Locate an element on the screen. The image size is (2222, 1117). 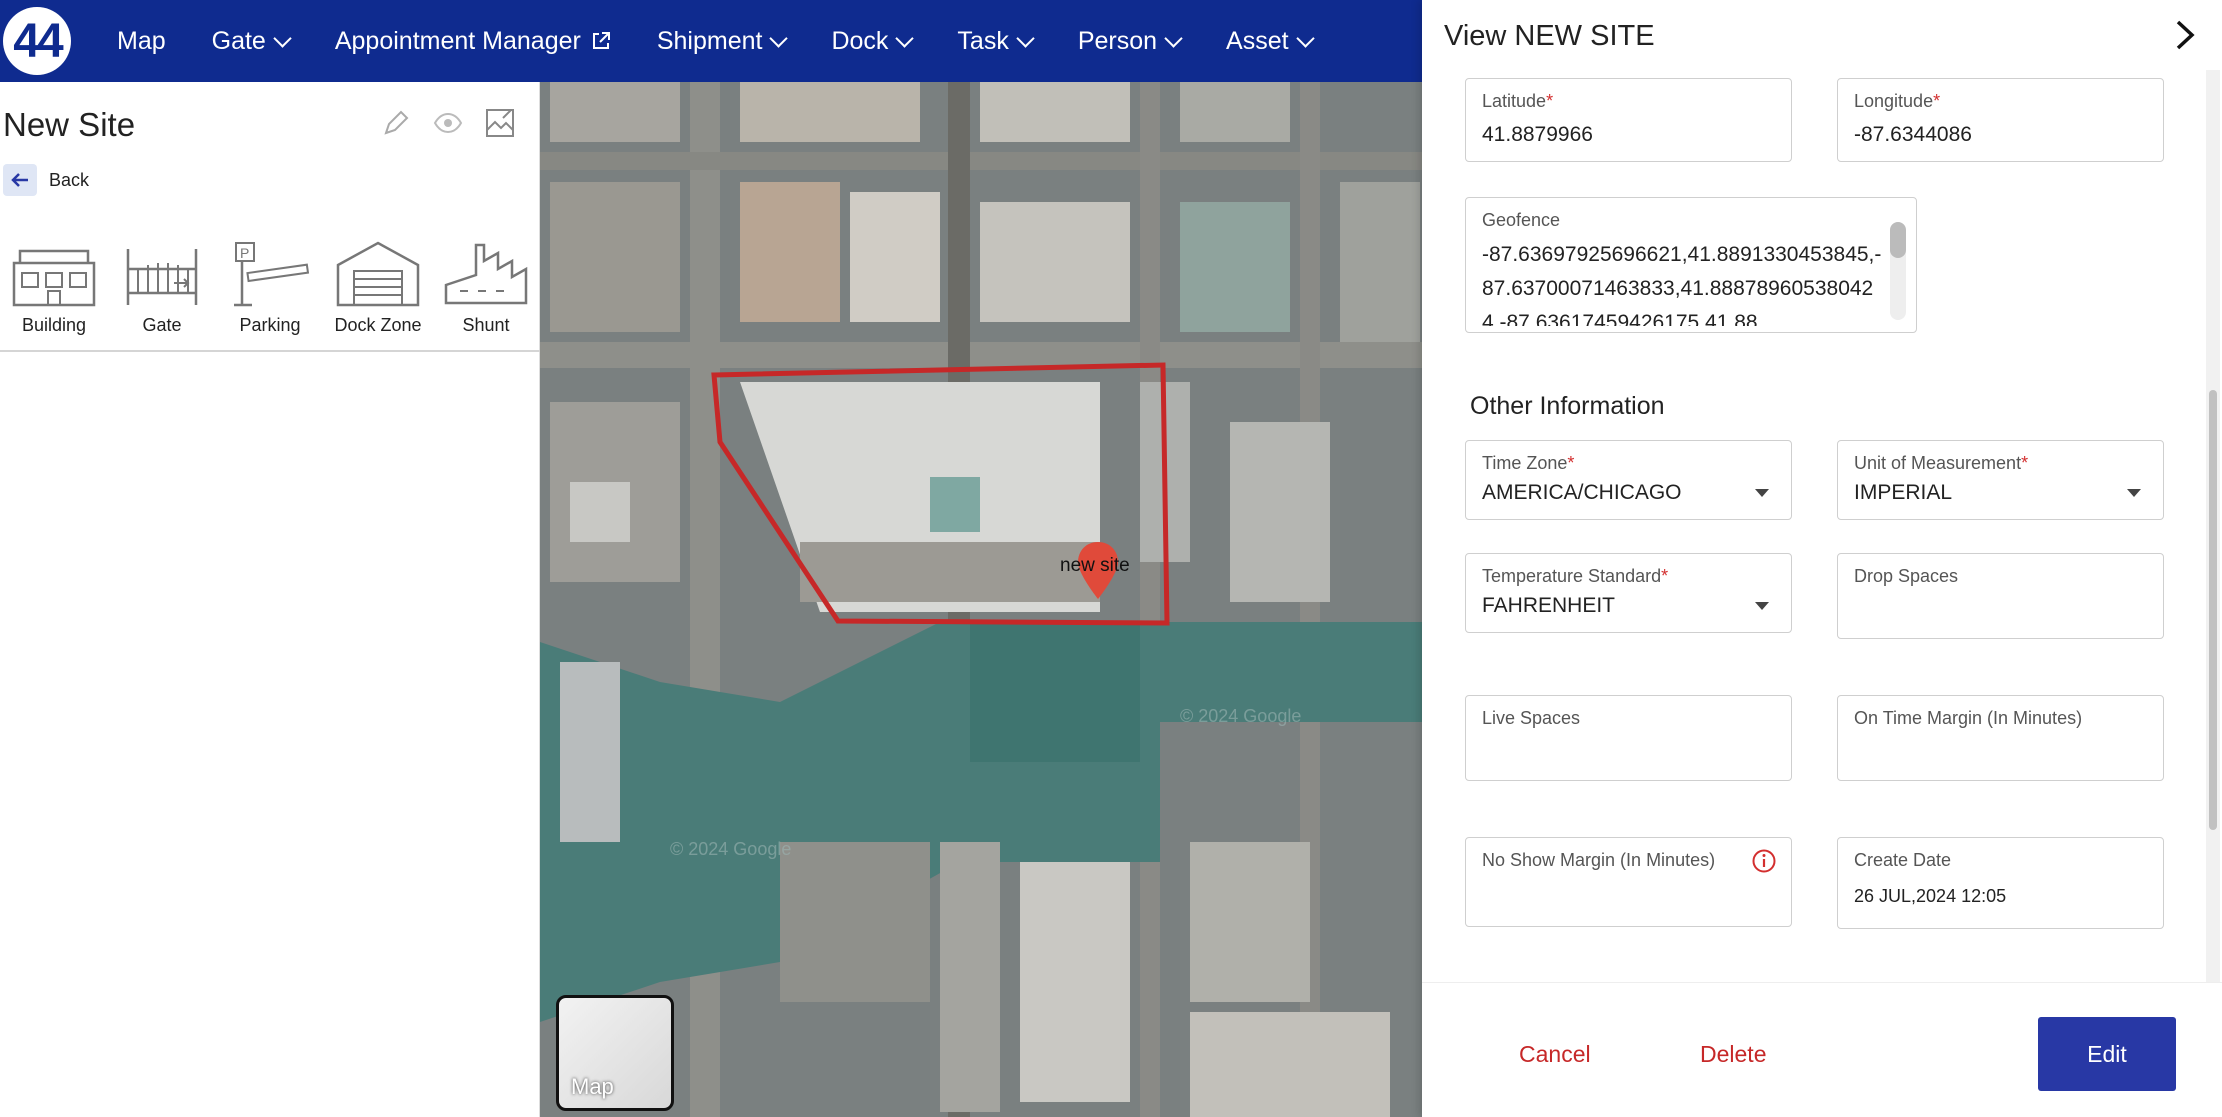
edit-button: Edit is located at coordinates (2107, 1054).